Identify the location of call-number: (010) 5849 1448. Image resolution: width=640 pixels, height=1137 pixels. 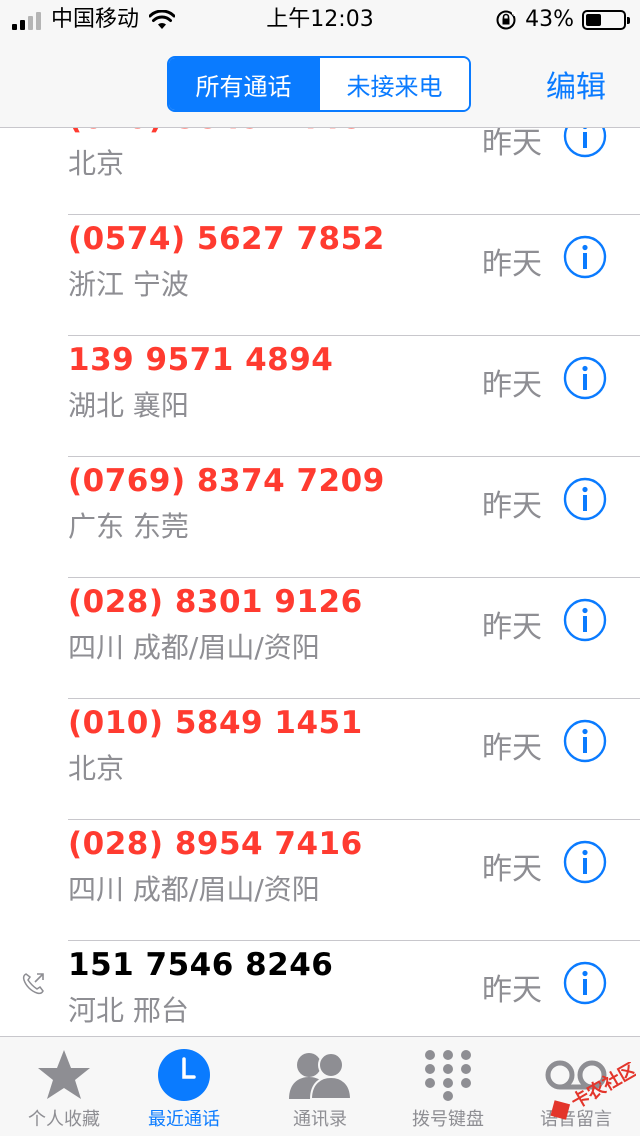
(215, 132).